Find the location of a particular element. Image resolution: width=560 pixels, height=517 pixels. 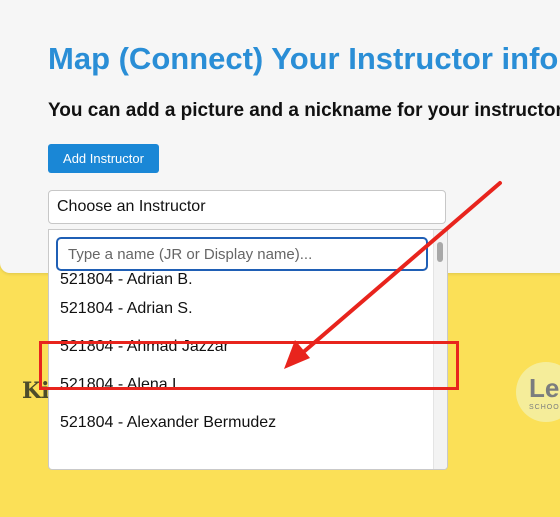

arrow-shaft is located at coordinates (400, 269).